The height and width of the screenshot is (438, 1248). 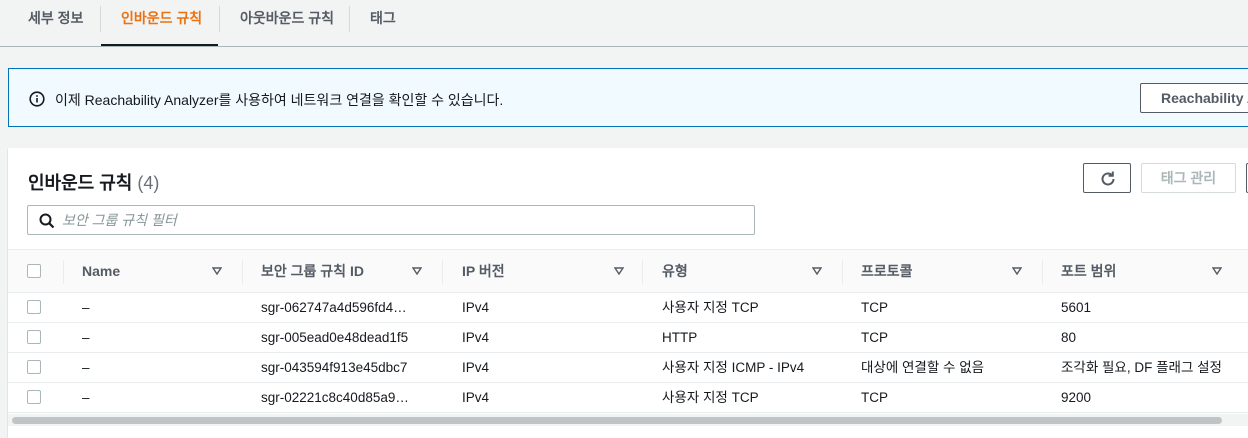 I want to click on refresh-button, so click(x=1107, y=178).